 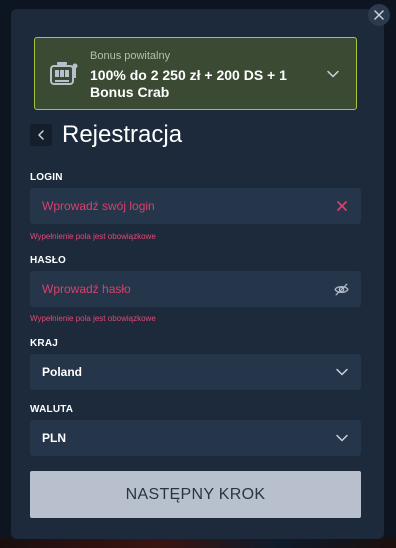 I want to click on password-error: Wypełnienie pola jest obowiązkowe, so click(x=93, y=318).